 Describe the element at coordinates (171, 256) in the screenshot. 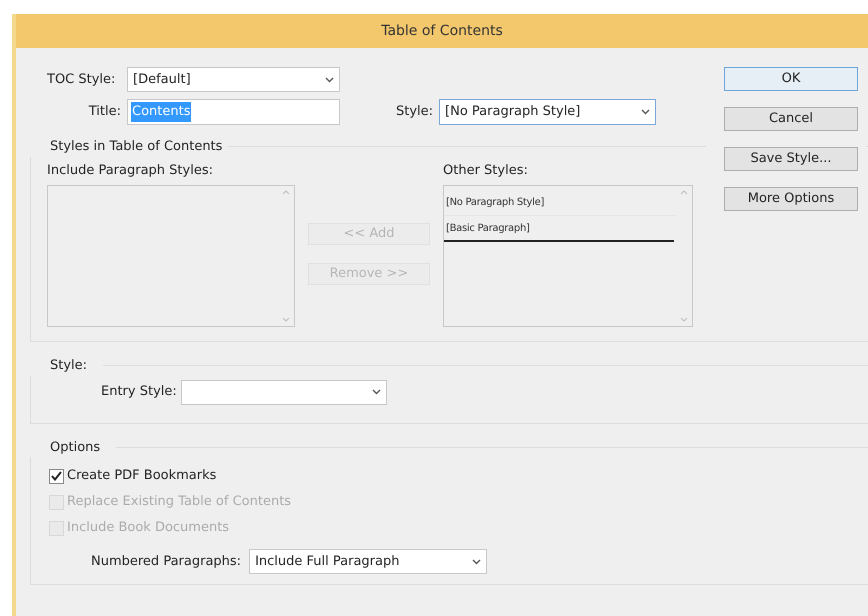

I see `include-styles-list` at that location.